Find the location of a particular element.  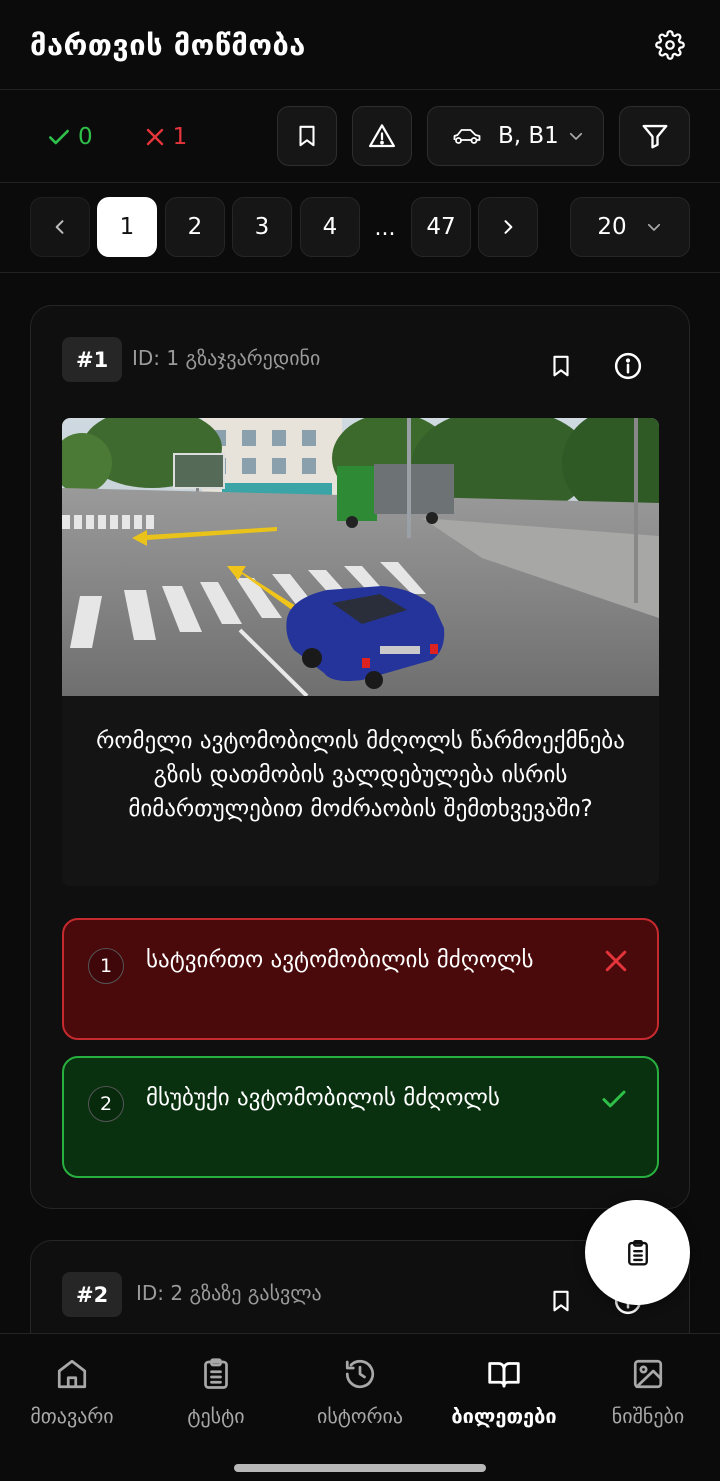

clipboard-list-icon is located at coordinates (637, 1252).